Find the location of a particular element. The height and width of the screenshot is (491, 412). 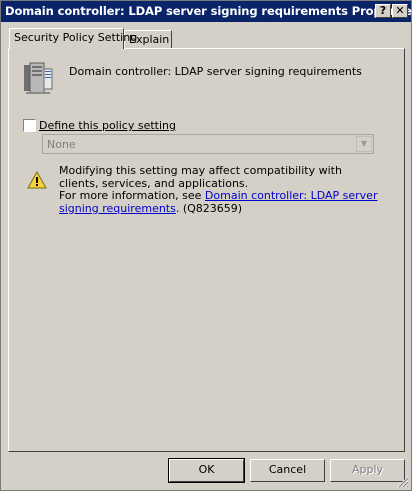

setting-select: None ▼ is located at coordinates (208, 144).